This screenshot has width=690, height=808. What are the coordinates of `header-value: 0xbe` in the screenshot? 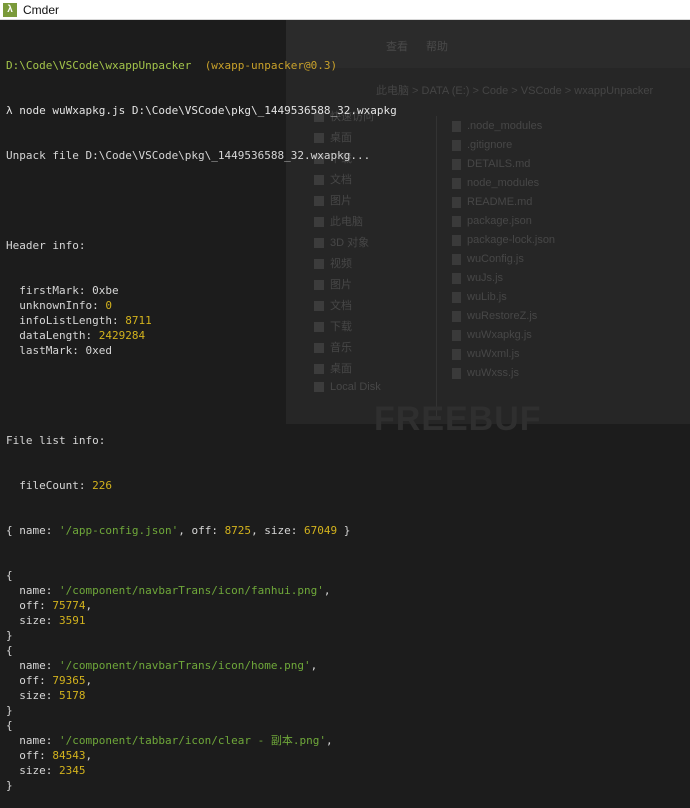 It's located at (105, 290).